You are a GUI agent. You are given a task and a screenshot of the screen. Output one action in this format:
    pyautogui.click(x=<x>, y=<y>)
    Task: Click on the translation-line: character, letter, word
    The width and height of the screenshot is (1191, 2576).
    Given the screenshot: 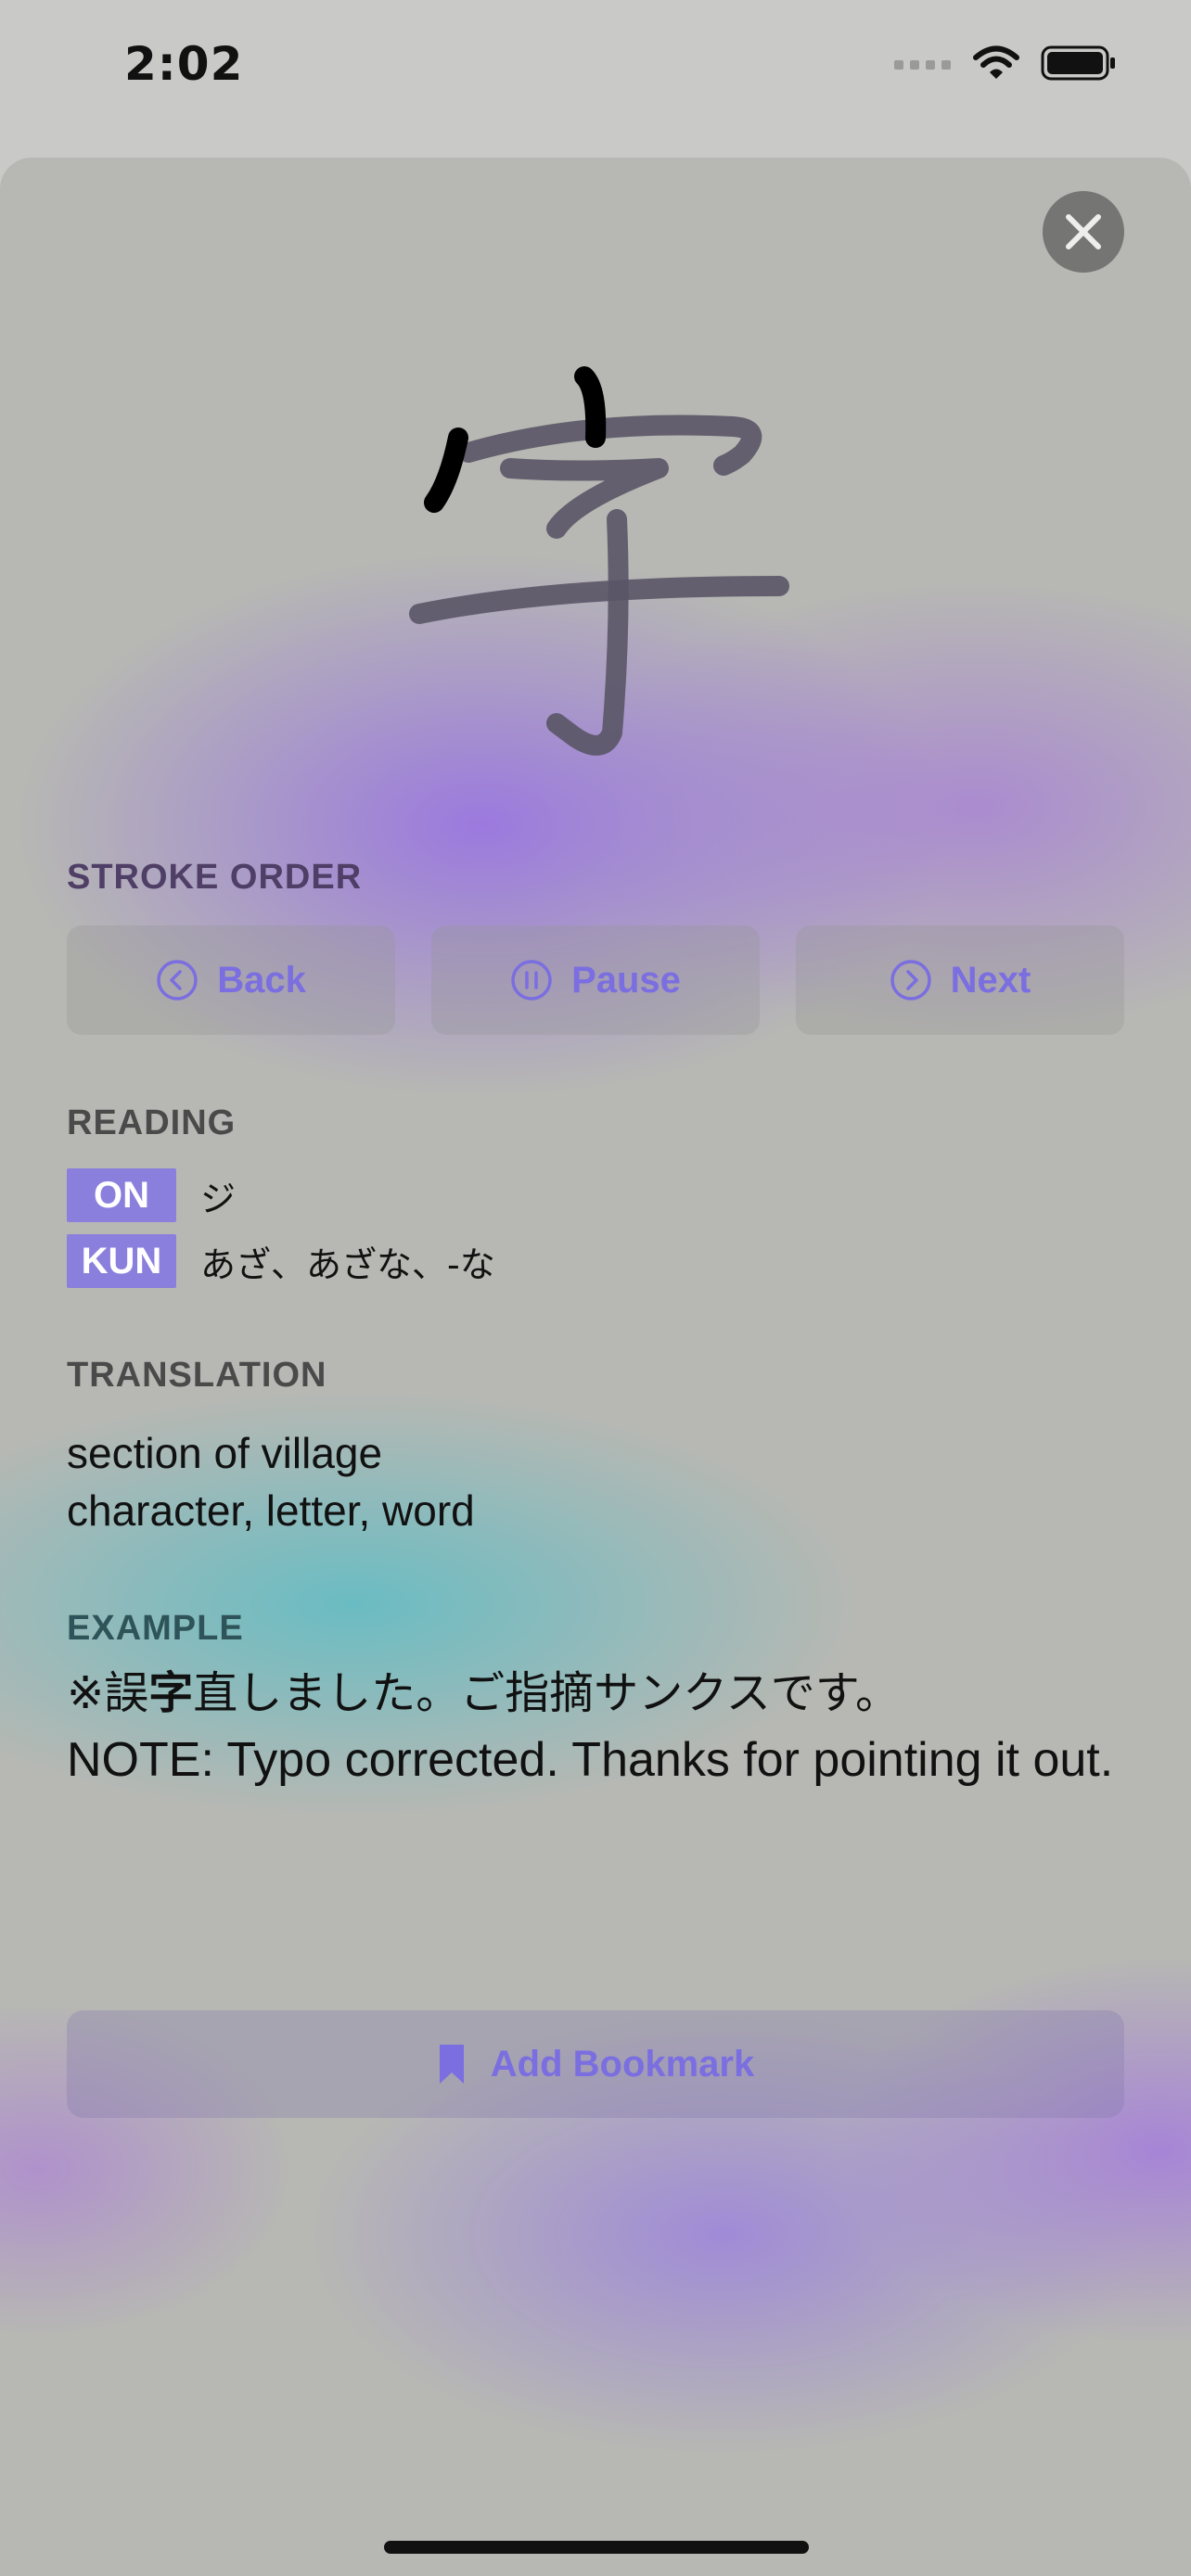 What is the action you would take?
    pyautogui.click(x=271, y=1511)
    